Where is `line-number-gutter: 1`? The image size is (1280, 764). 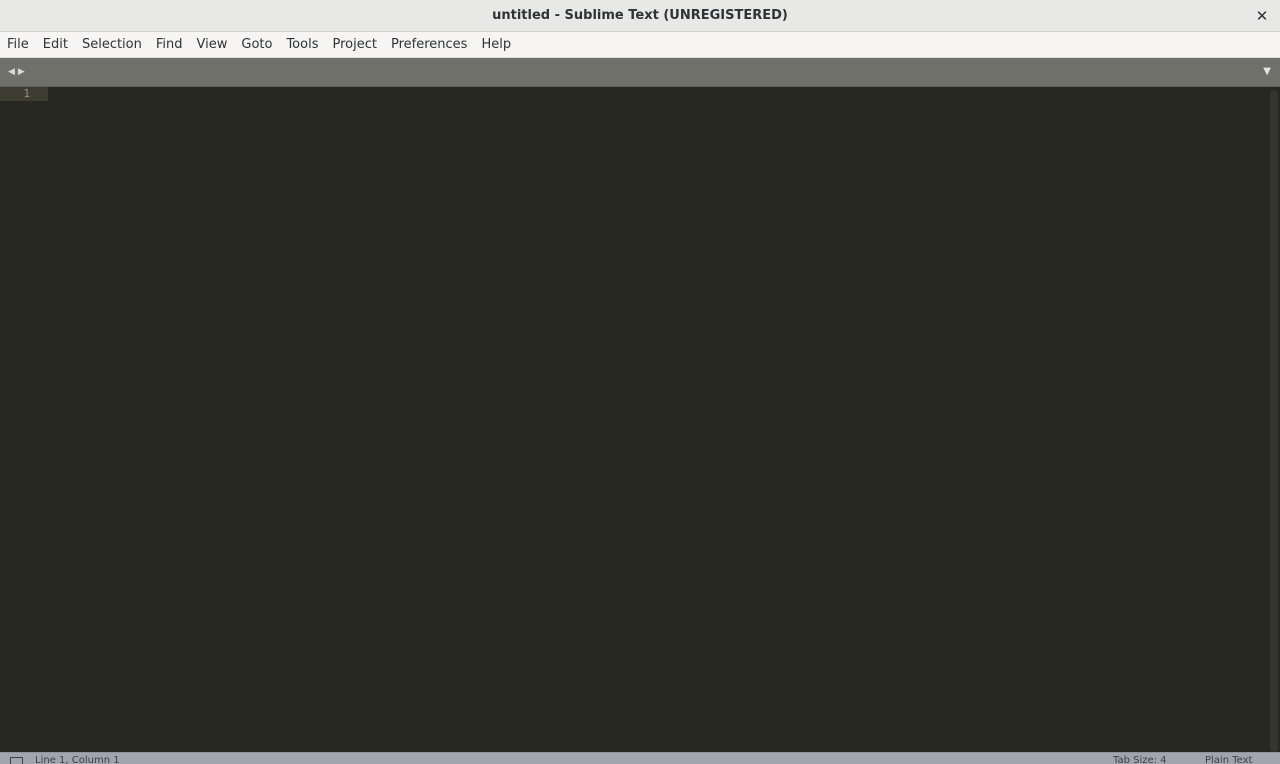 line-number-gutter: 1 is located at coordinates (24, 419).